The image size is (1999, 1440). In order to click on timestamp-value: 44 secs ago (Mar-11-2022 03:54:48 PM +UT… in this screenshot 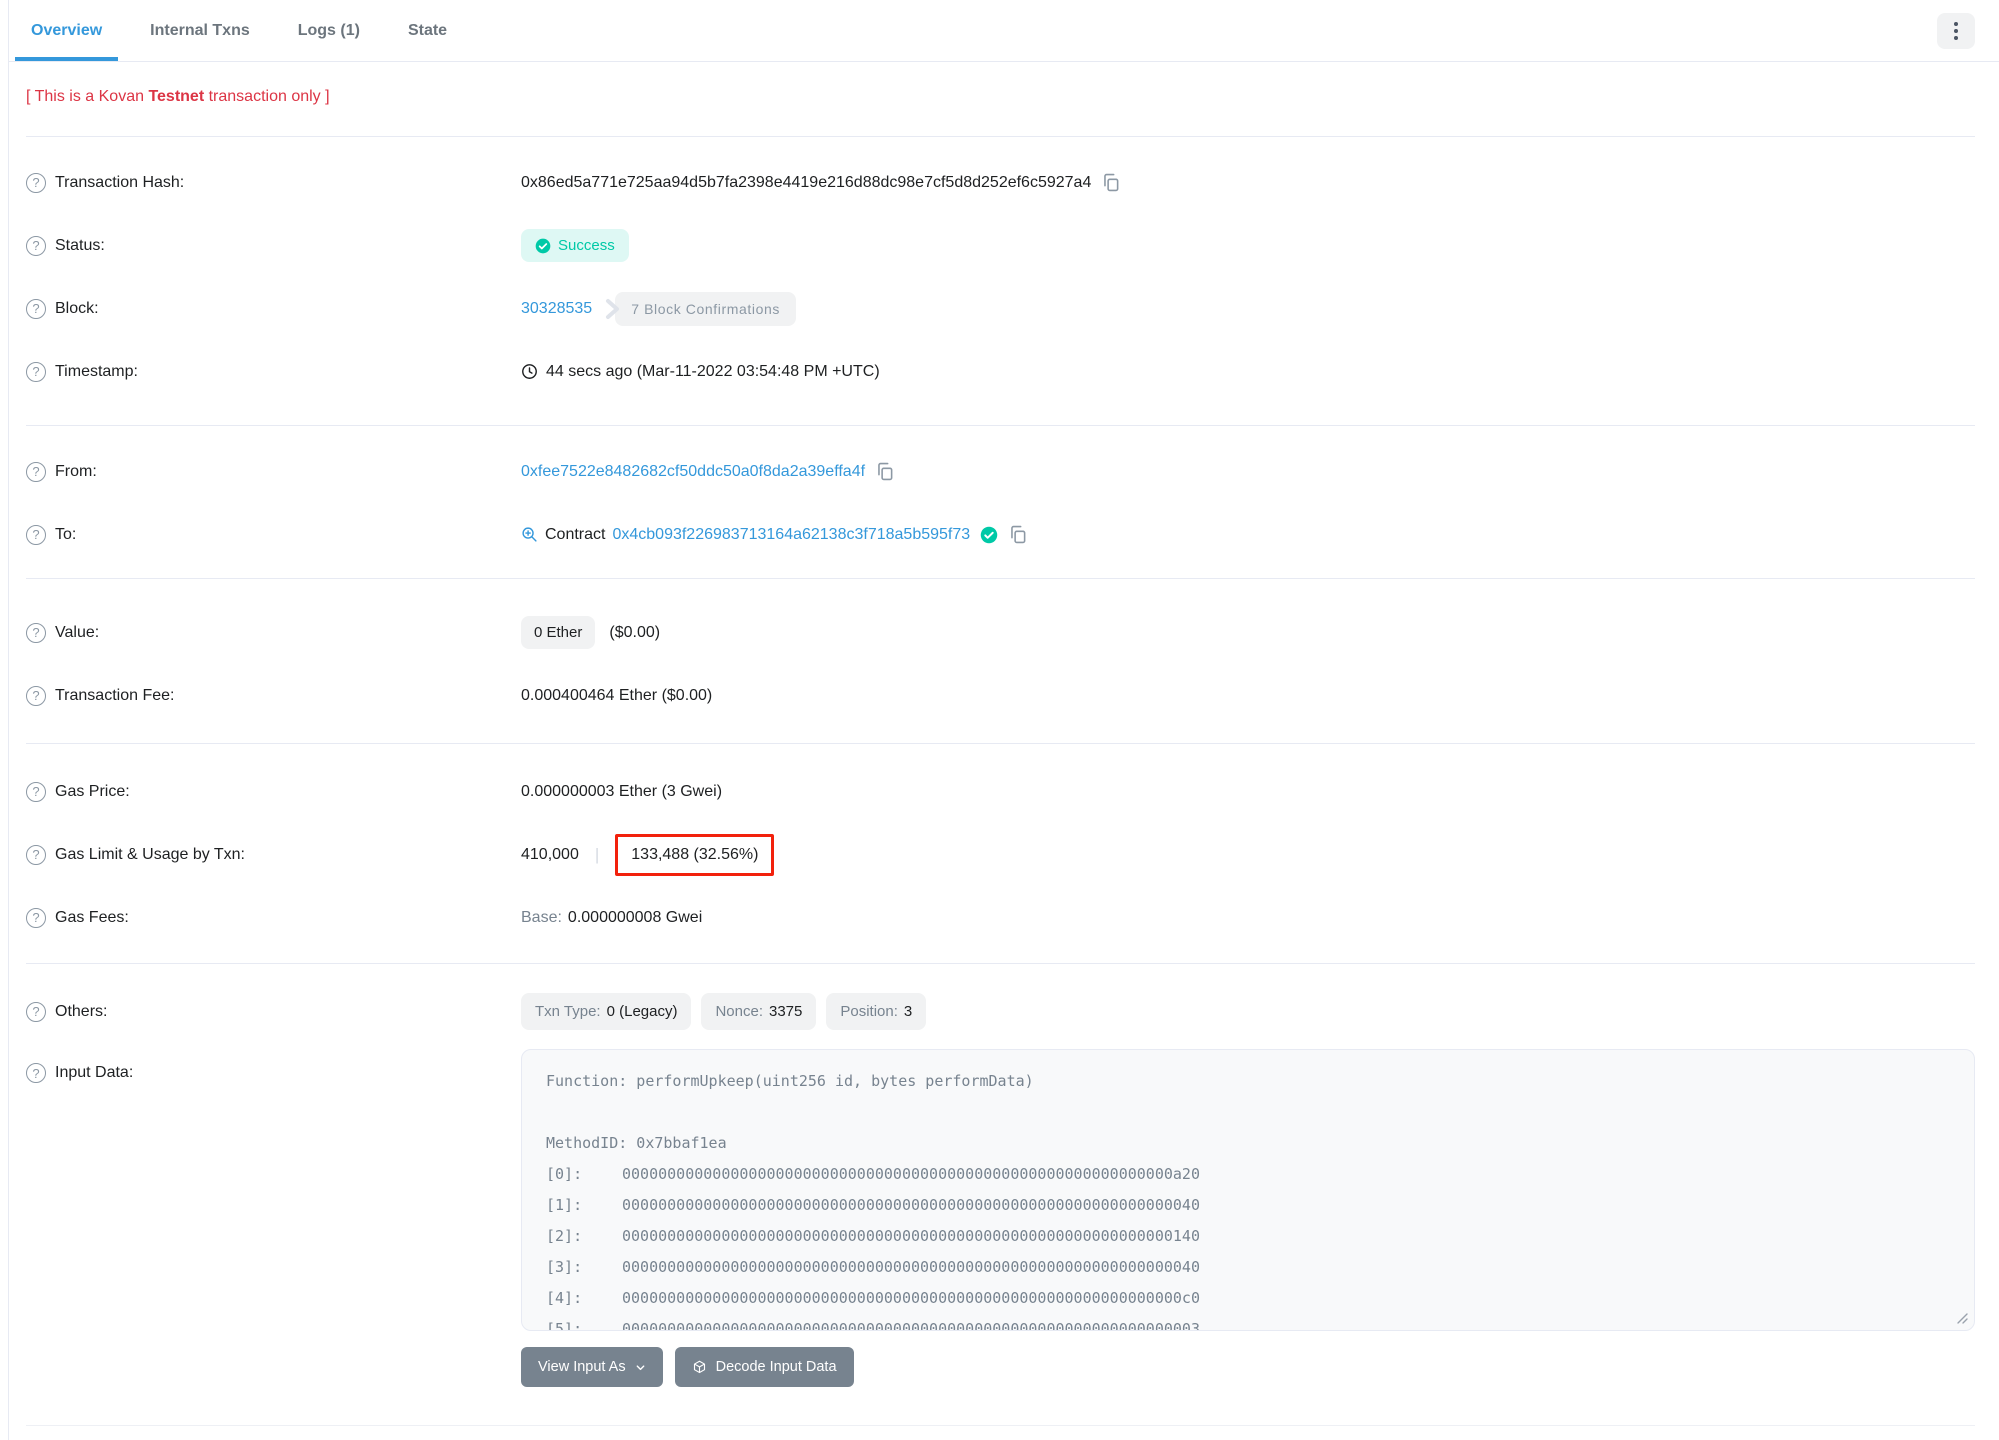, I will do `click(713, 371)`.